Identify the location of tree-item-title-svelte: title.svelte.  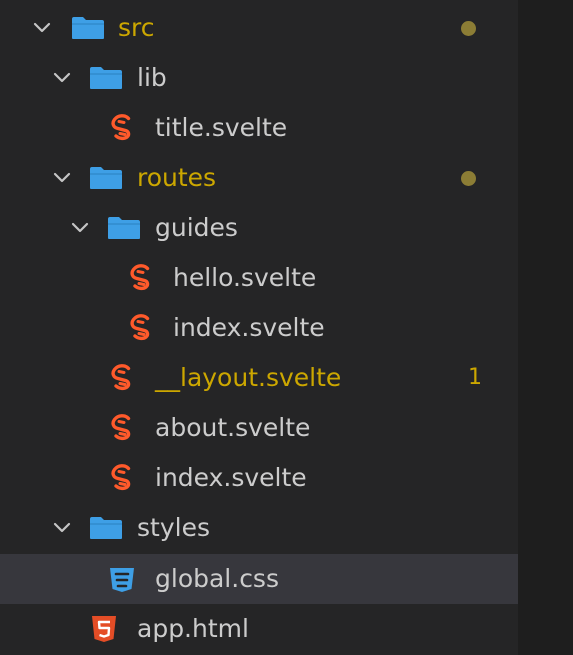
(259, 128).